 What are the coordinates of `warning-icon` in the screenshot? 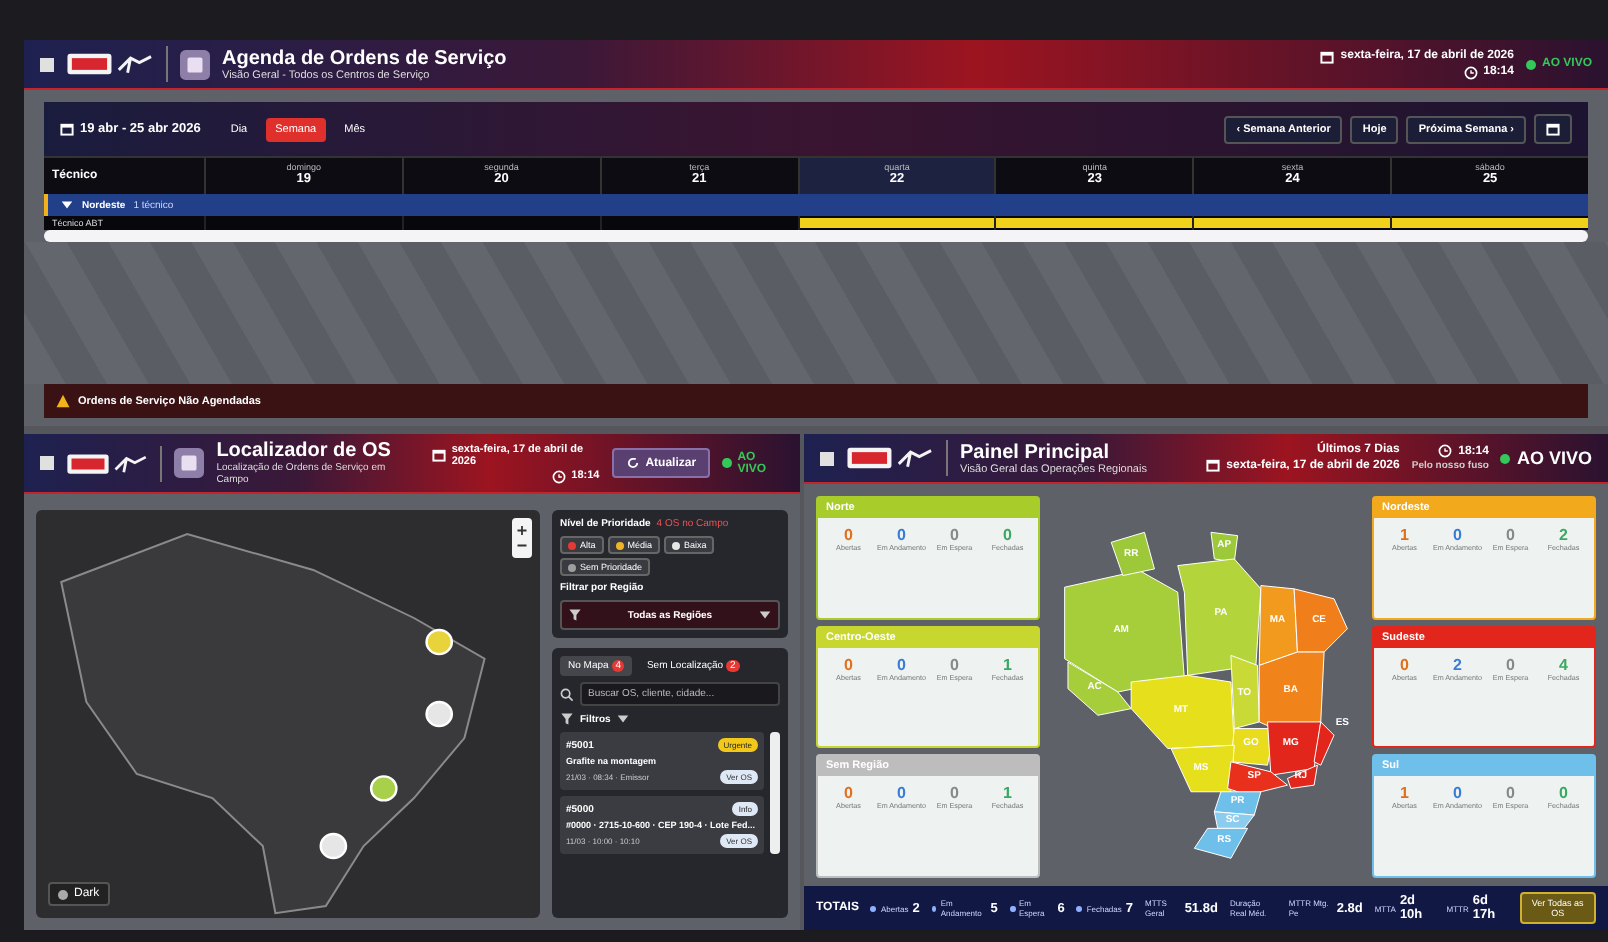 It's located at (63, 401).